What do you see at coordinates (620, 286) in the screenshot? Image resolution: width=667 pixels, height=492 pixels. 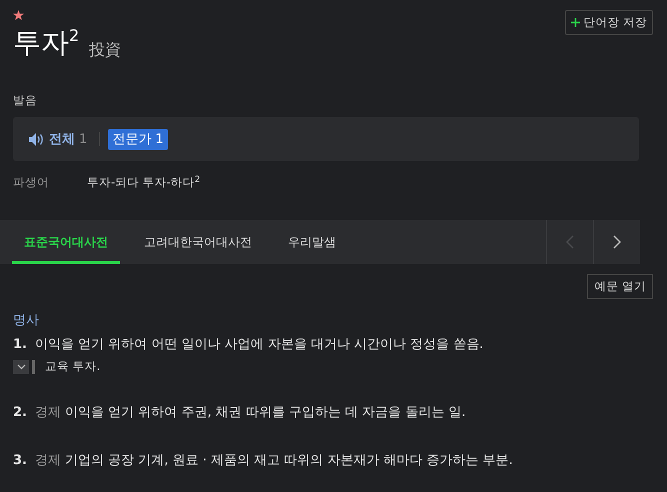 I see `show-examples-button: 예문 열기` at bounding box center [620, 286].